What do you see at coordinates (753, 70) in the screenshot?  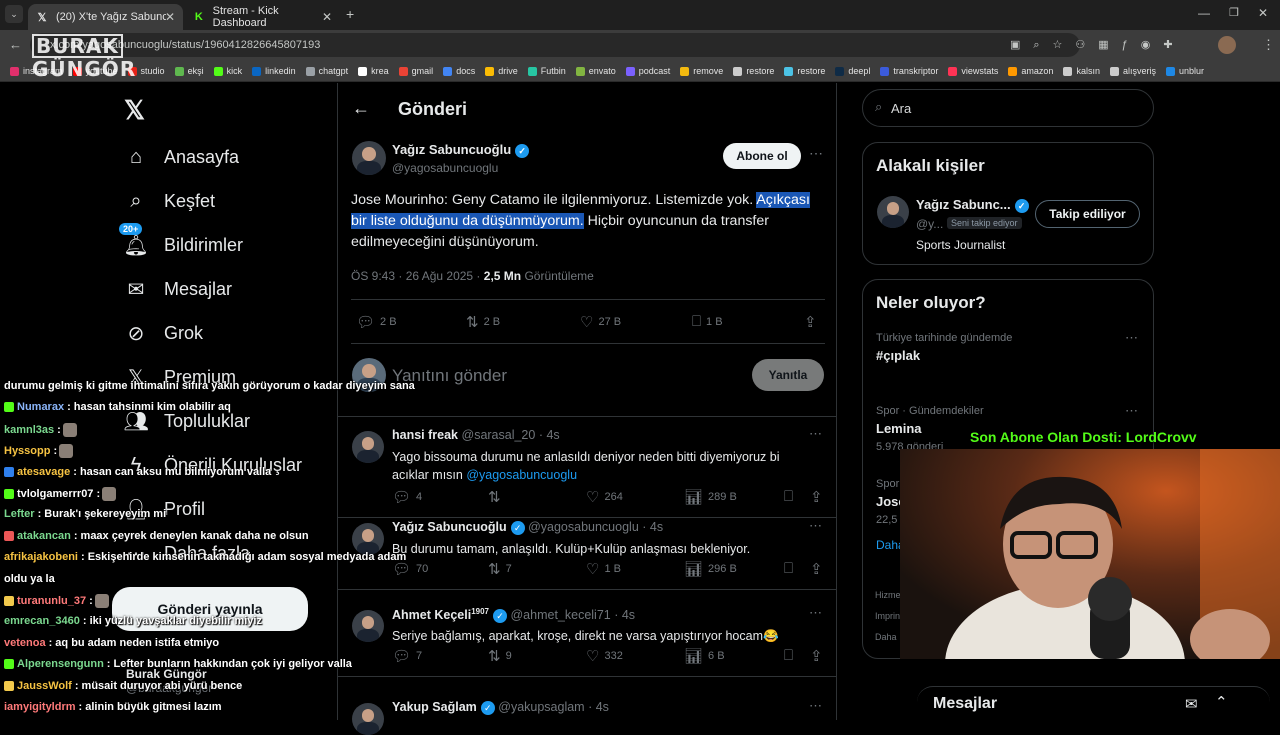 I see `bookmark-15: restore` at bounding box center [753, 70].